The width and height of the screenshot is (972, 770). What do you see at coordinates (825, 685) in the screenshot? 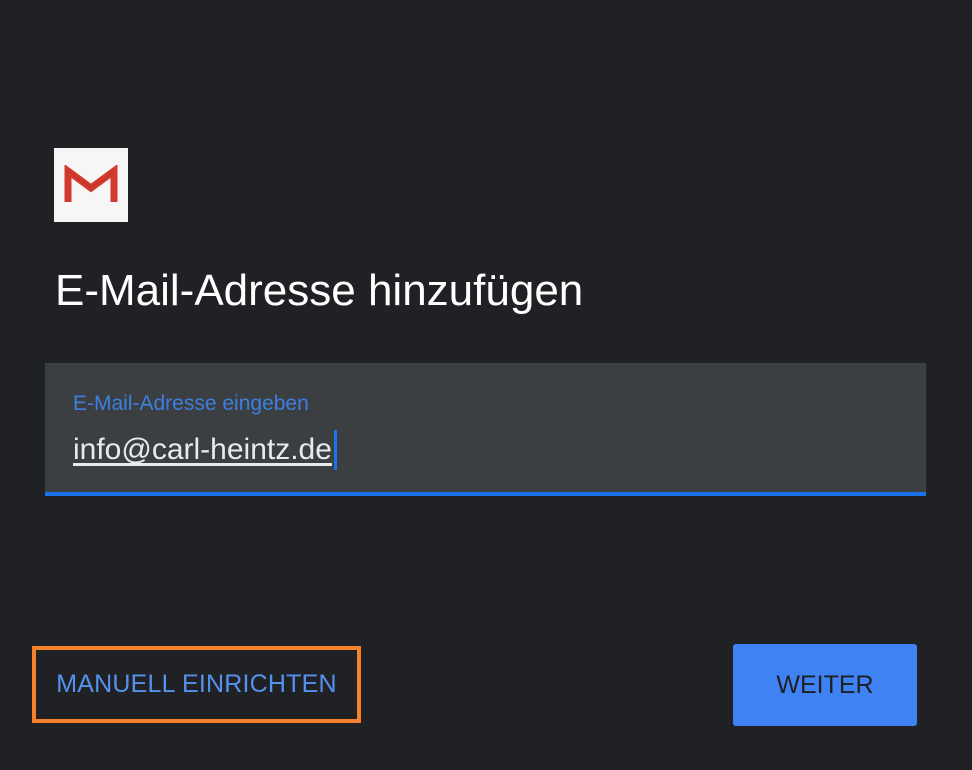
I see `next-button: WEITER` at bounding box center [825, 685].